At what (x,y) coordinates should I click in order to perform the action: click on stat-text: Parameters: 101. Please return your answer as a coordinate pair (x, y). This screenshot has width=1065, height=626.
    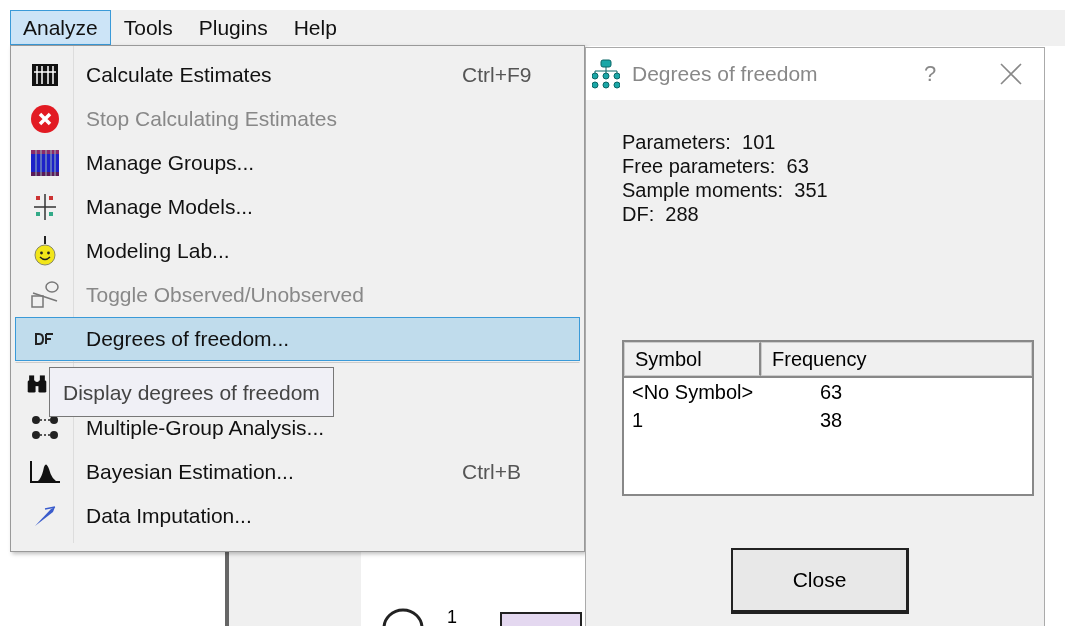
    Looking at the image, I should click on (699, 142).